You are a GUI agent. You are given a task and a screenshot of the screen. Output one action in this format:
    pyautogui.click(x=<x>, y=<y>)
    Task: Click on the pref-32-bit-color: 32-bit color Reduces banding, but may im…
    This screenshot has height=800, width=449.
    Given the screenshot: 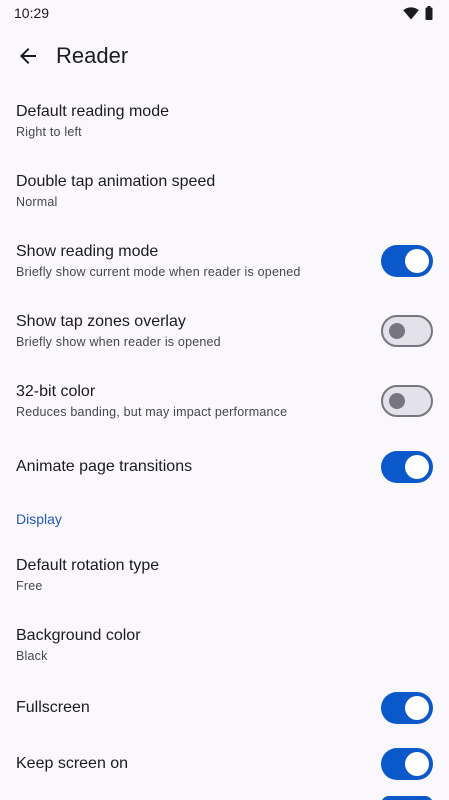 What is the action you would take?
    pyautogui.click(x=224, y=401)
    